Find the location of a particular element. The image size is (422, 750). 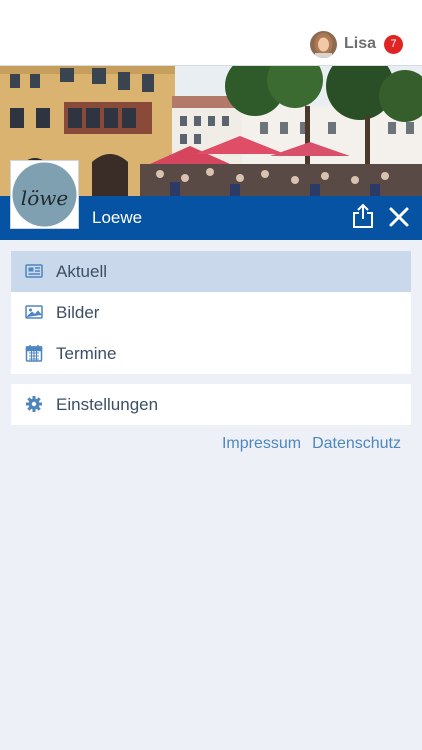

calendar-icon is located at coordinates (34, 353).